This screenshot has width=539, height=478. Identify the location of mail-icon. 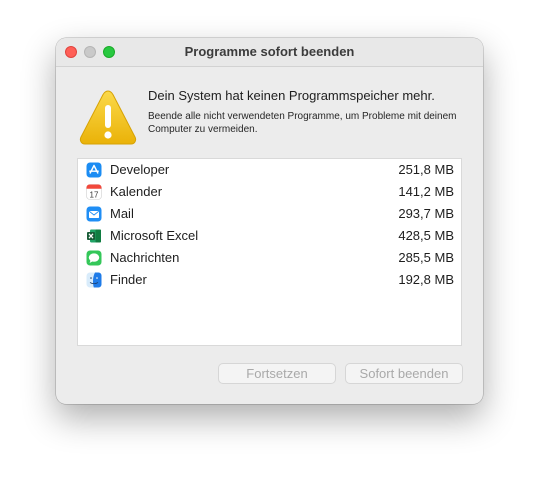
(94, 214).